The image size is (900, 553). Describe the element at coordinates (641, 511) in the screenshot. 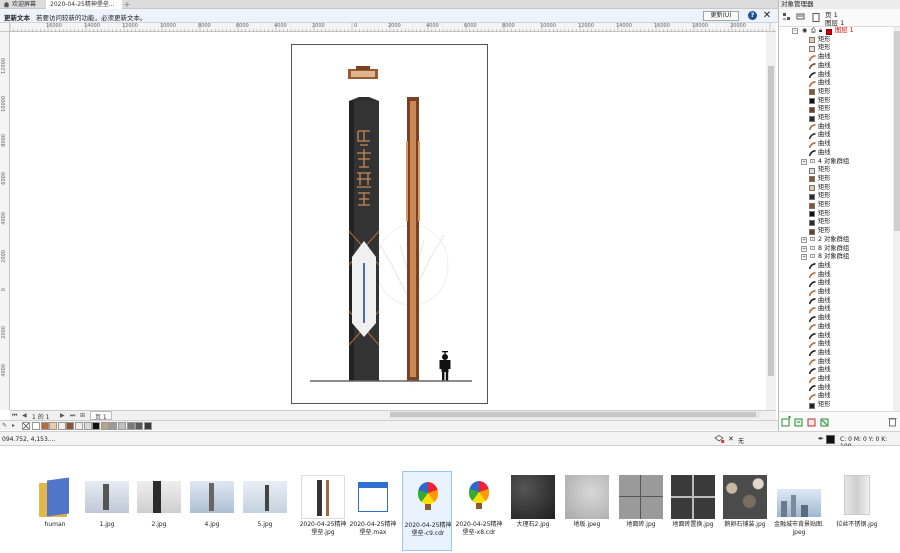

I see `file-item: 地面砖.jpg` at that location.